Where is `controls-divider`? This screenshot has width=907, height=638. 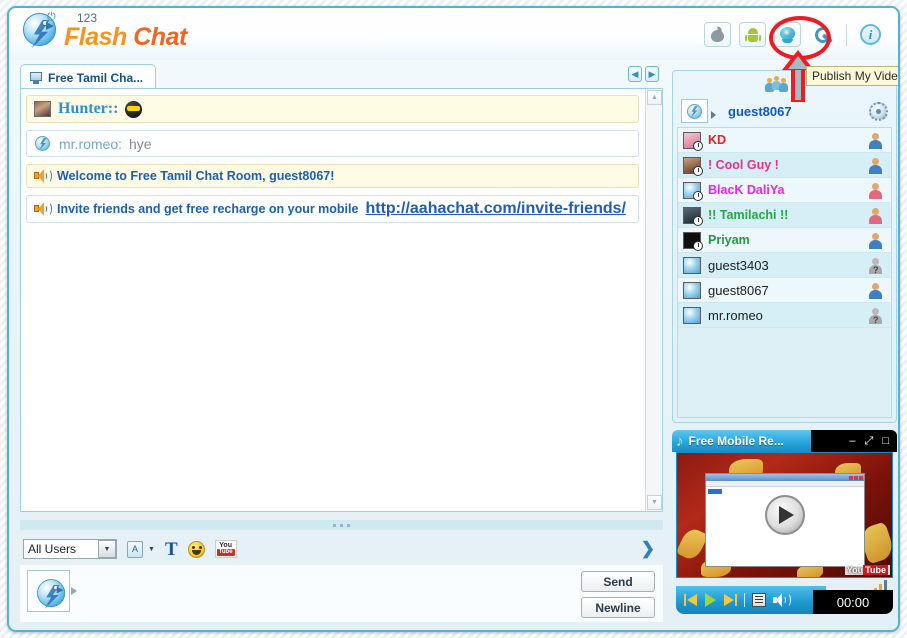
controls-divider is located at coordinates (744, 600).